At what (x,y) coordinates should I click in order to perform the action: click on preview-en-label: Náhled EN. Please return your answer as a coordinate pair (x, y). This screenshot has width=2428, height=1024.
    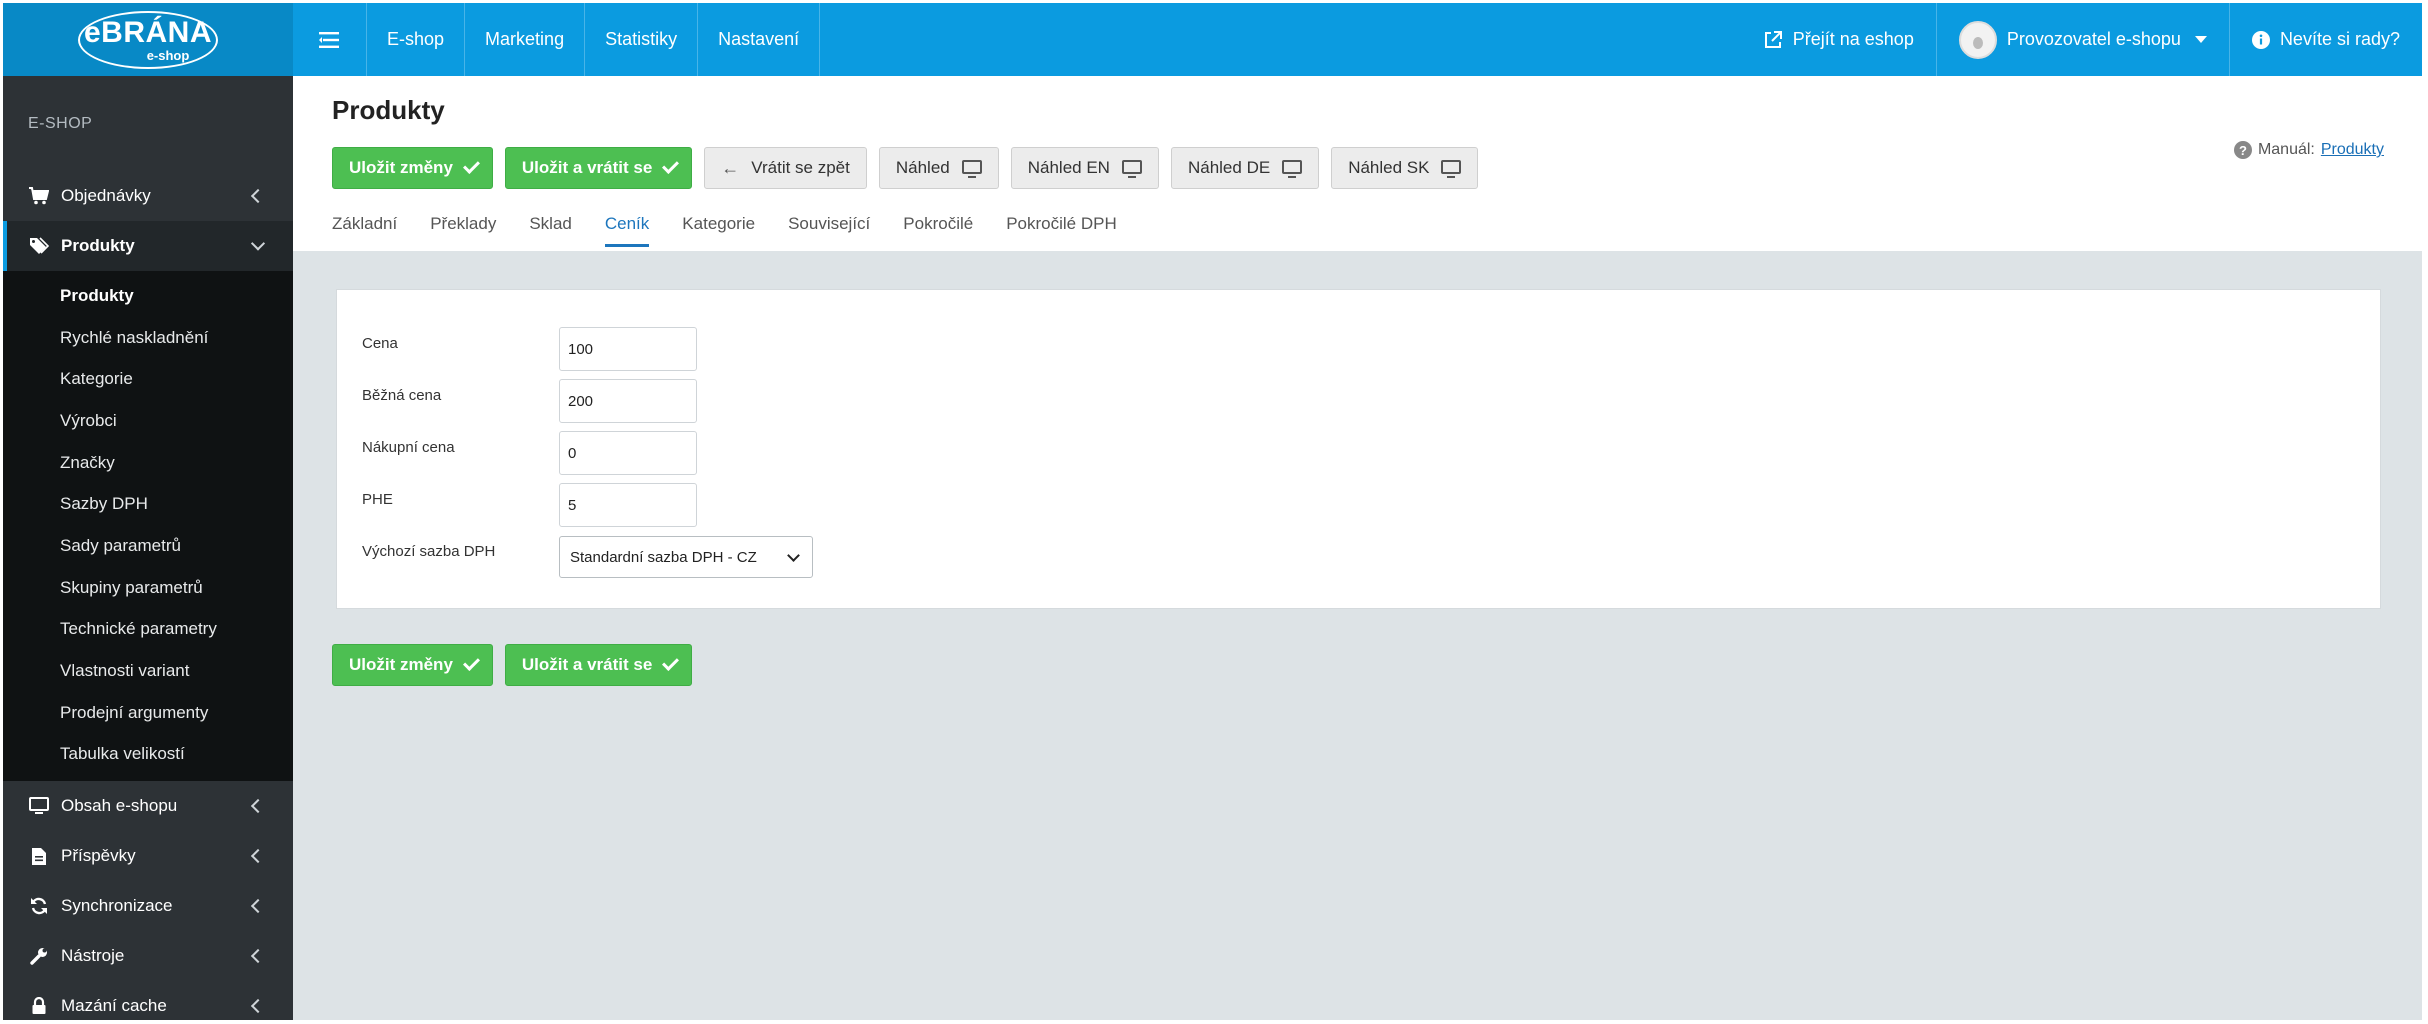
    Looking at the image, I should click on (1068, 167).